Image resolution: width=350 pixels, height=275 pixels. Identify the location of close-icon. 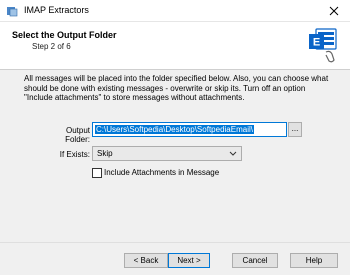
(334, 11).